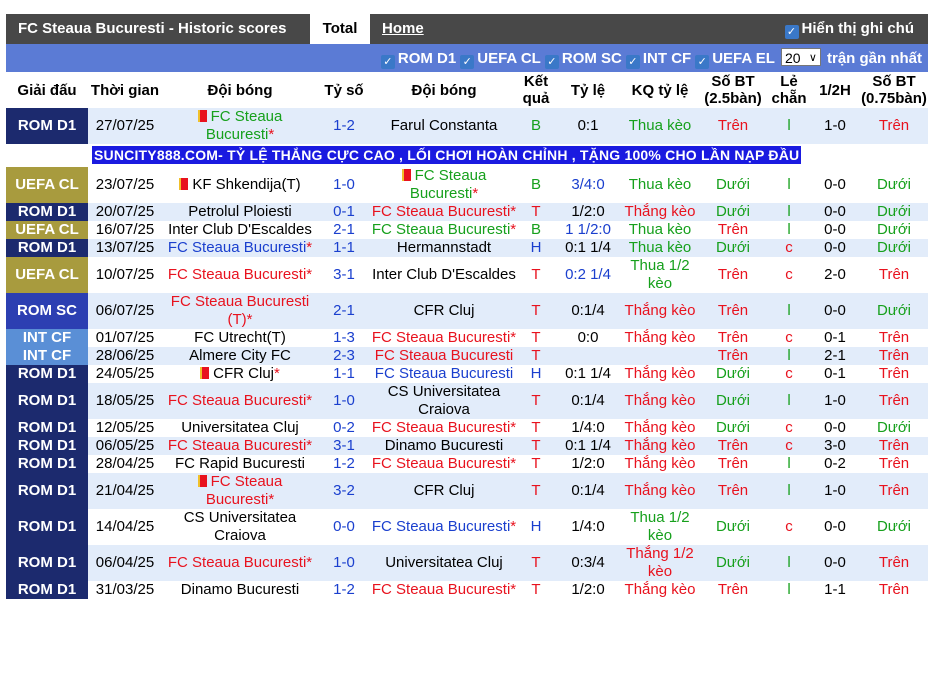  Describe the element at coordinates (344, 338) in the screenshot. I see `match-score: 1-3` at that location.